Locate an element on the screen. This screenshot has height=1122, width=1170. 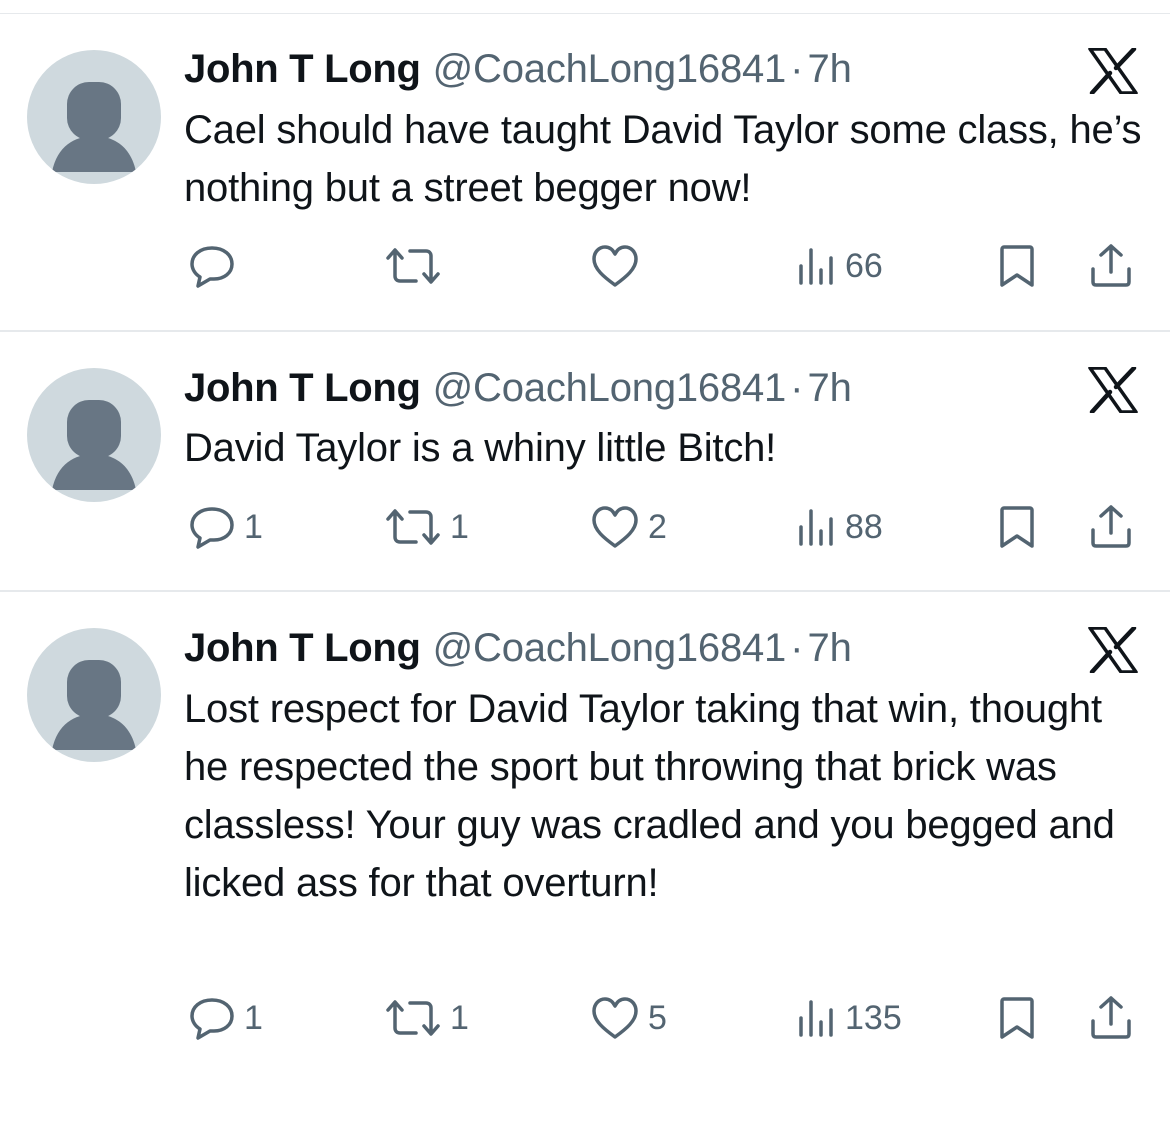
like-button: 2 is located at coordinates (628, 527).